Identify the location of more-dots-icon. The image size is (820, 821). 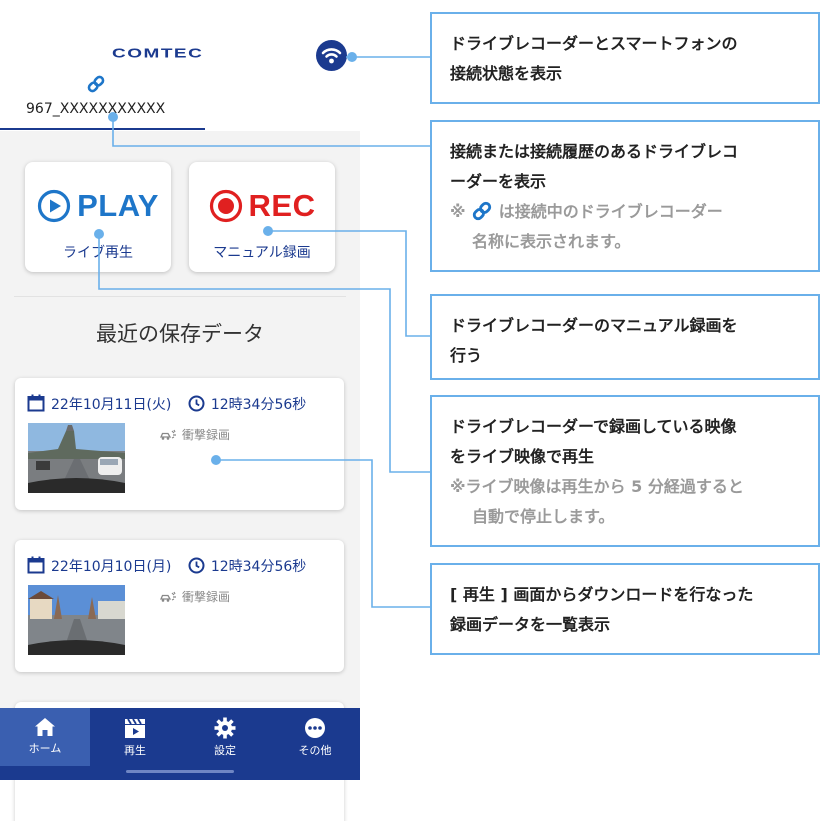
(315, 728).